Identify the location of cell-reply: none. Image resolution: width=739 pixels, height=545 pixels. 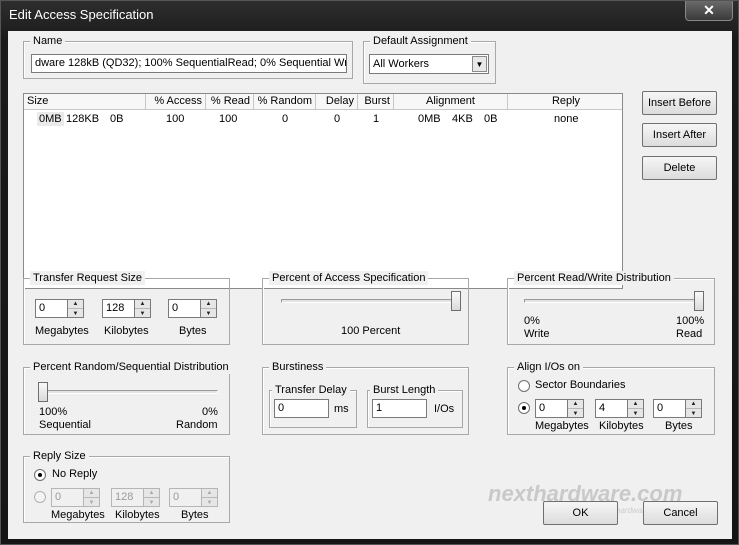
(566, 119).